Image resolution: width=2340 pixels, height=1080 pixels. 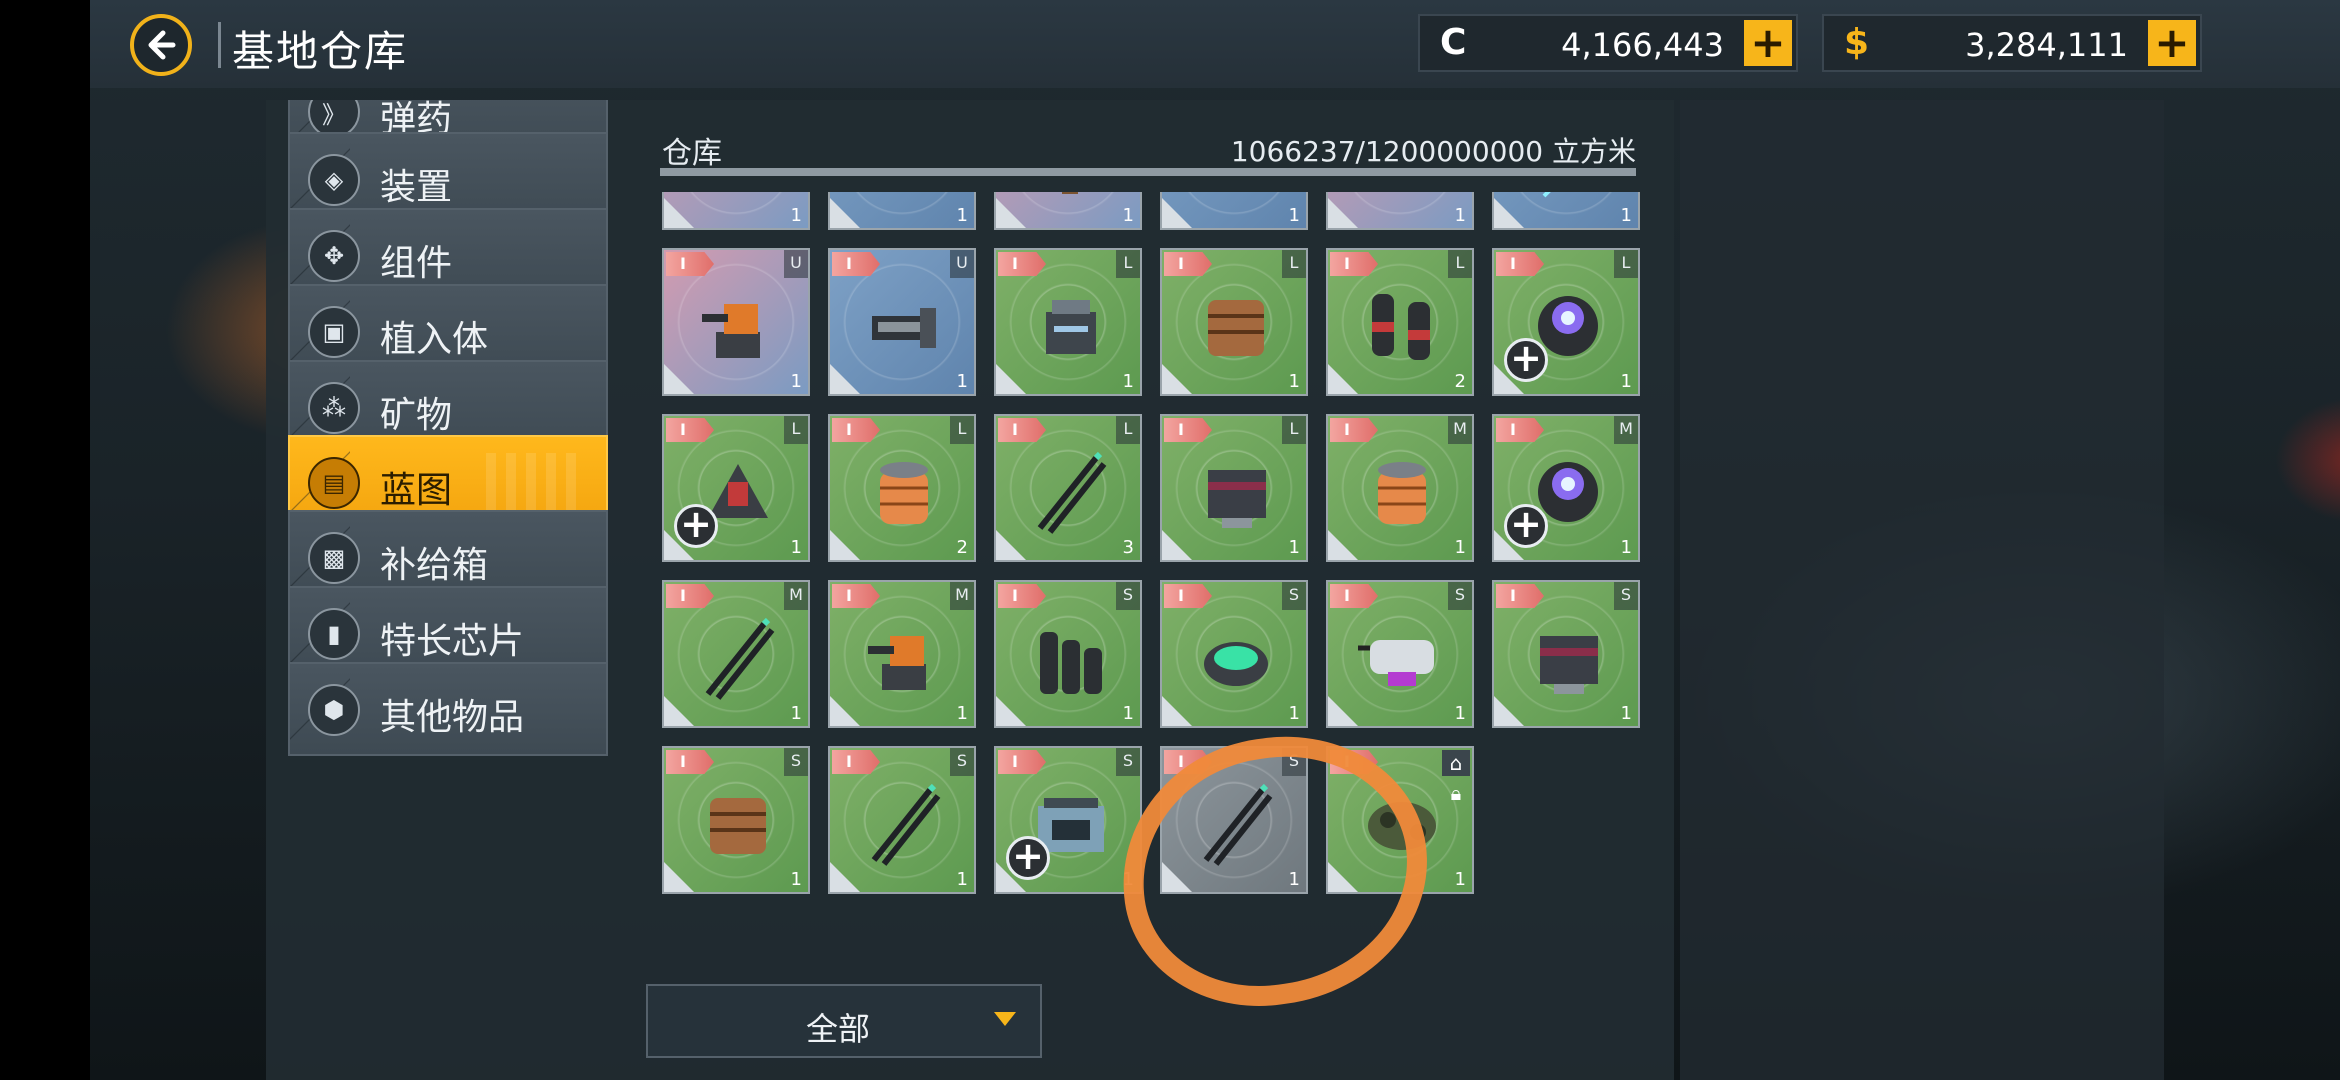 I want to click on disc-icon, so click(x=1236, y=664).